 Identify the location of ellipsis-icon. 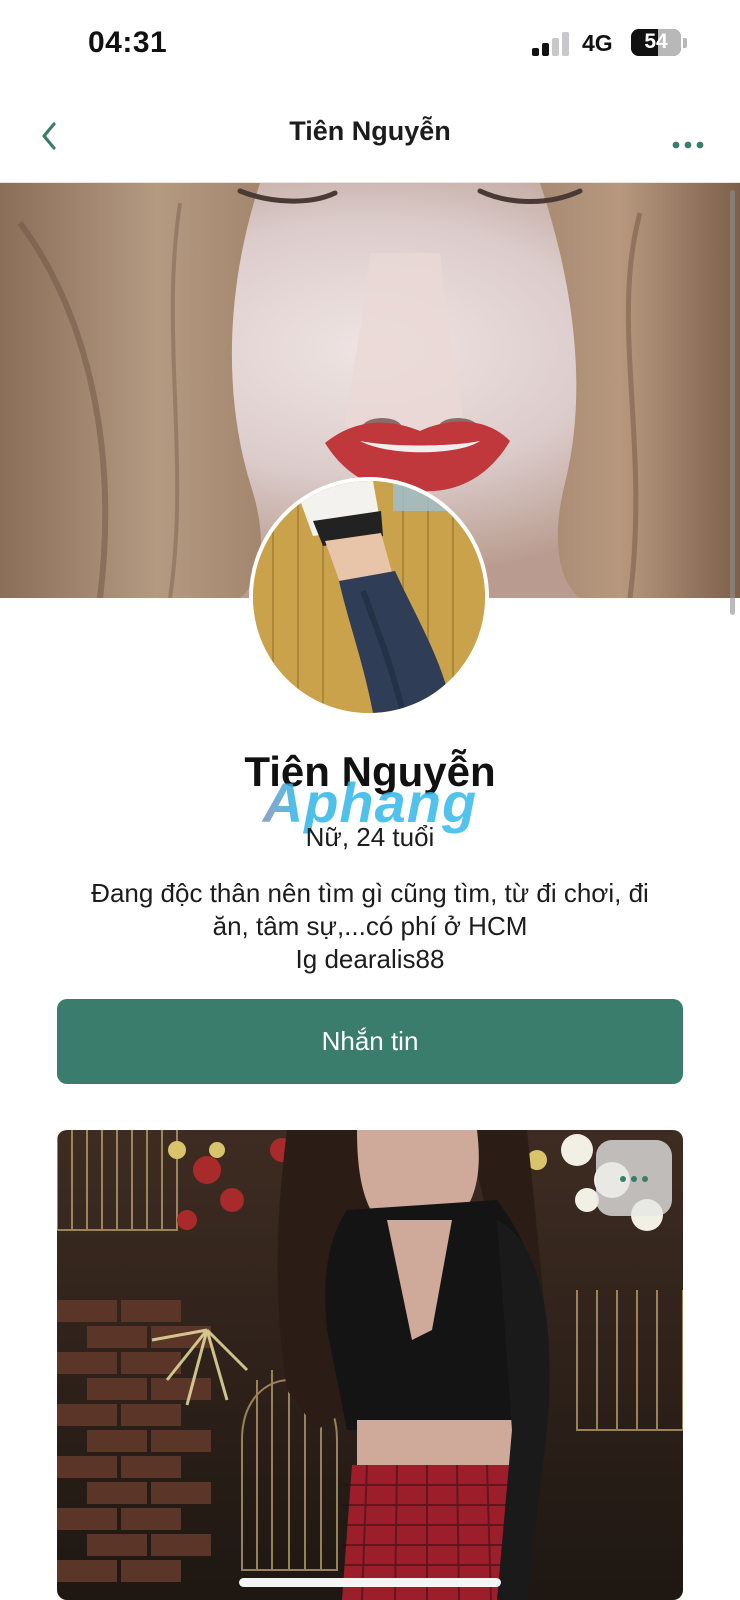
(688, 145).